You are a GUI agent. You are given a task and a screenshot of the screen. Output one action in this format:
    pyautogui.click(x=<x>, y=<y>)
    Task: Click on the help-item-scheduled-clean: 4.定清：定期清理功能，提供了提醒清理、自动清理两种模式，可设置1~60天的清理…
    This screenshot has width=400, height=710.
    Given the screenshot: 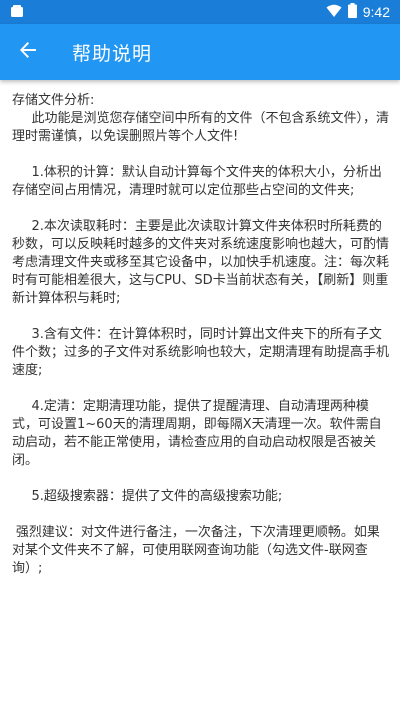 What is the action you would take?
    pyautogui.click(x=197, y=433)
    